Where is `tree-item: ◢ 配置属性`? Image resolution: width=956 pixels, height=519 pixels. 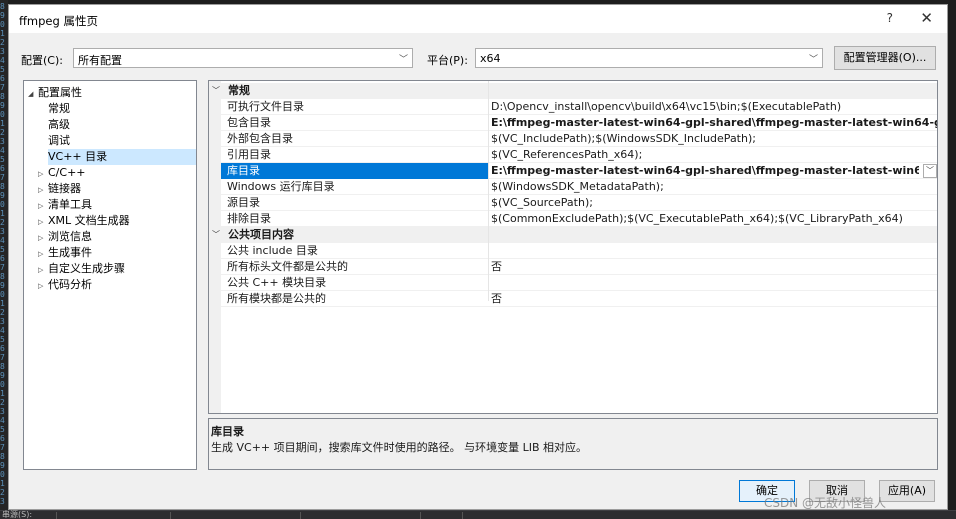
tree-item: ◢ 配置属性 is located at coordinates (57, 93).